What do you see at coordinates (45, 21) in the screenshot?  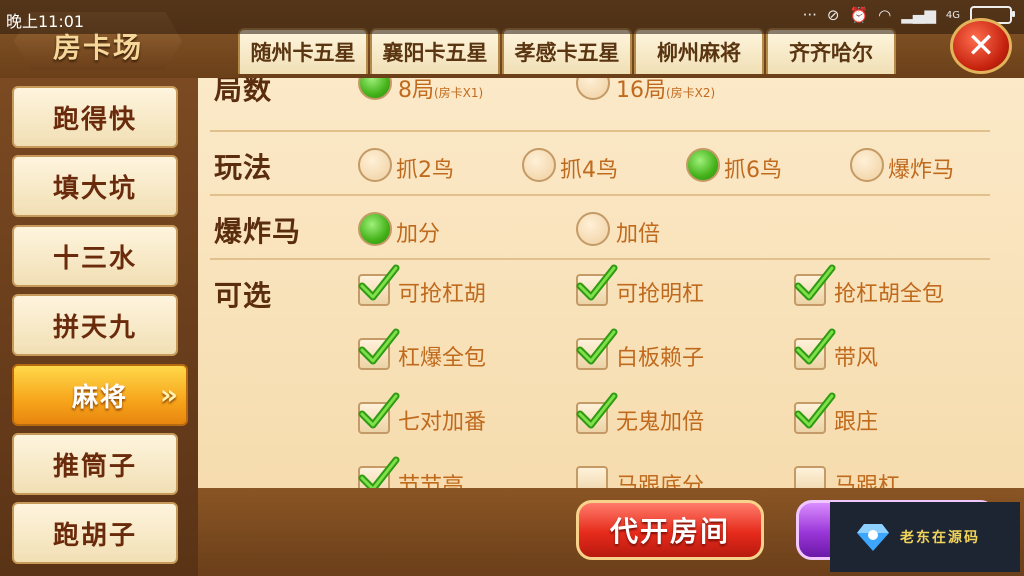 I see `status-time: 晚上11:01` at bounding box center [45, 21].